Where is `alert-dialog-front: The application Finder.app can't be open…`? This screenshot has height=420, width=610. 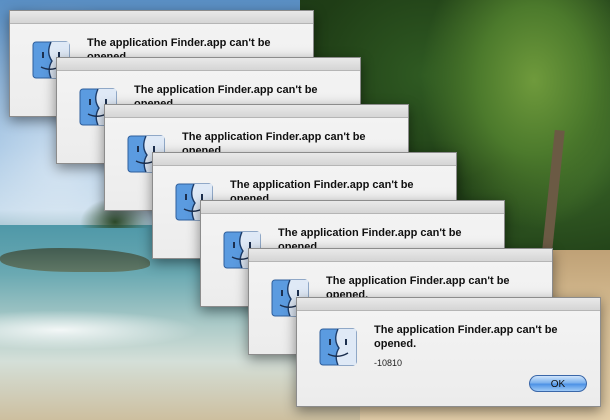 alert-dialog-front: The application Finder.app can't be open… is located at coordinates (448, 352).